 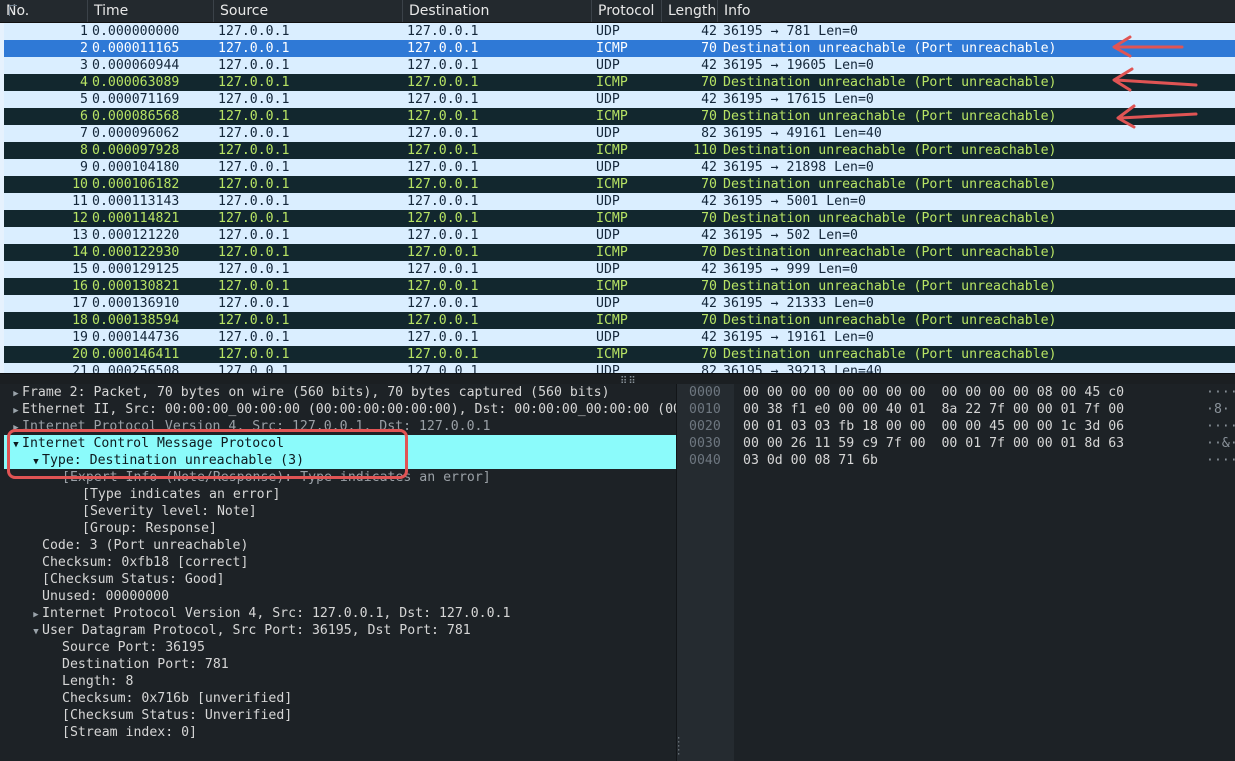 What do you see at coordinates (709, 269) in the screenshot?
I see `packet-length: 42` at bounding box center [709, 269].